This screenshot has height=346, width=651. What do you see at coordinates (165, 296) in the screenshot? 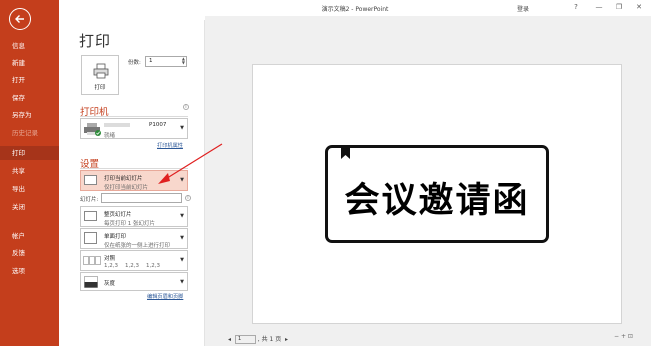
I see `header-footer-link: 编辑页眉和页脚` at bounding box center [165, 296].